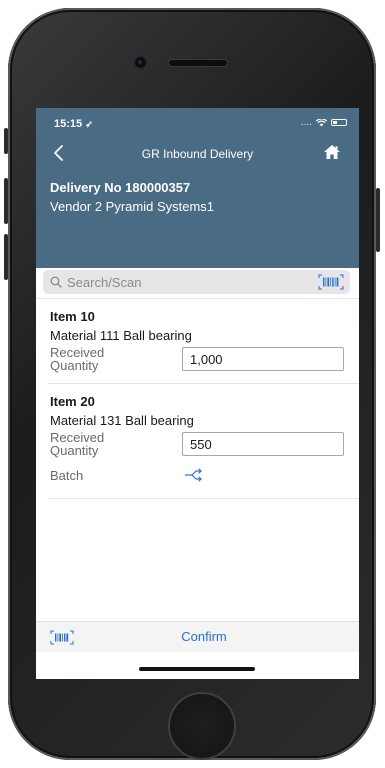 The image size is (385, 768). Describe the element at coordinates (187, 282) in the screenshot. I see `search-input` at that location.